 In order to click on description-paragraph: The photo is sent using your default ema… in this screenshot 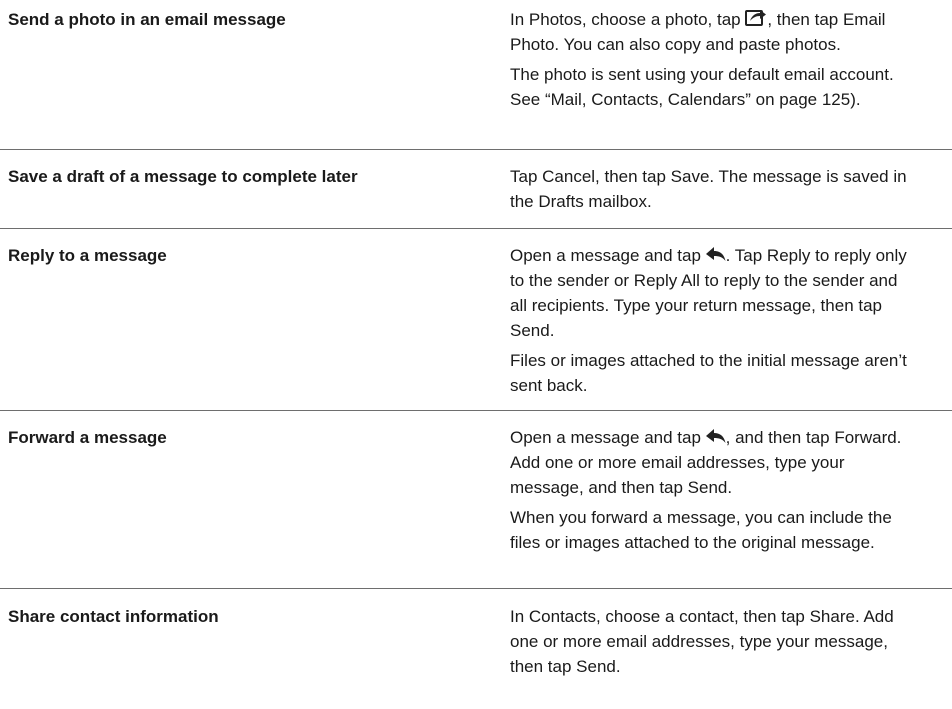, I will do `click(702, 87)`.